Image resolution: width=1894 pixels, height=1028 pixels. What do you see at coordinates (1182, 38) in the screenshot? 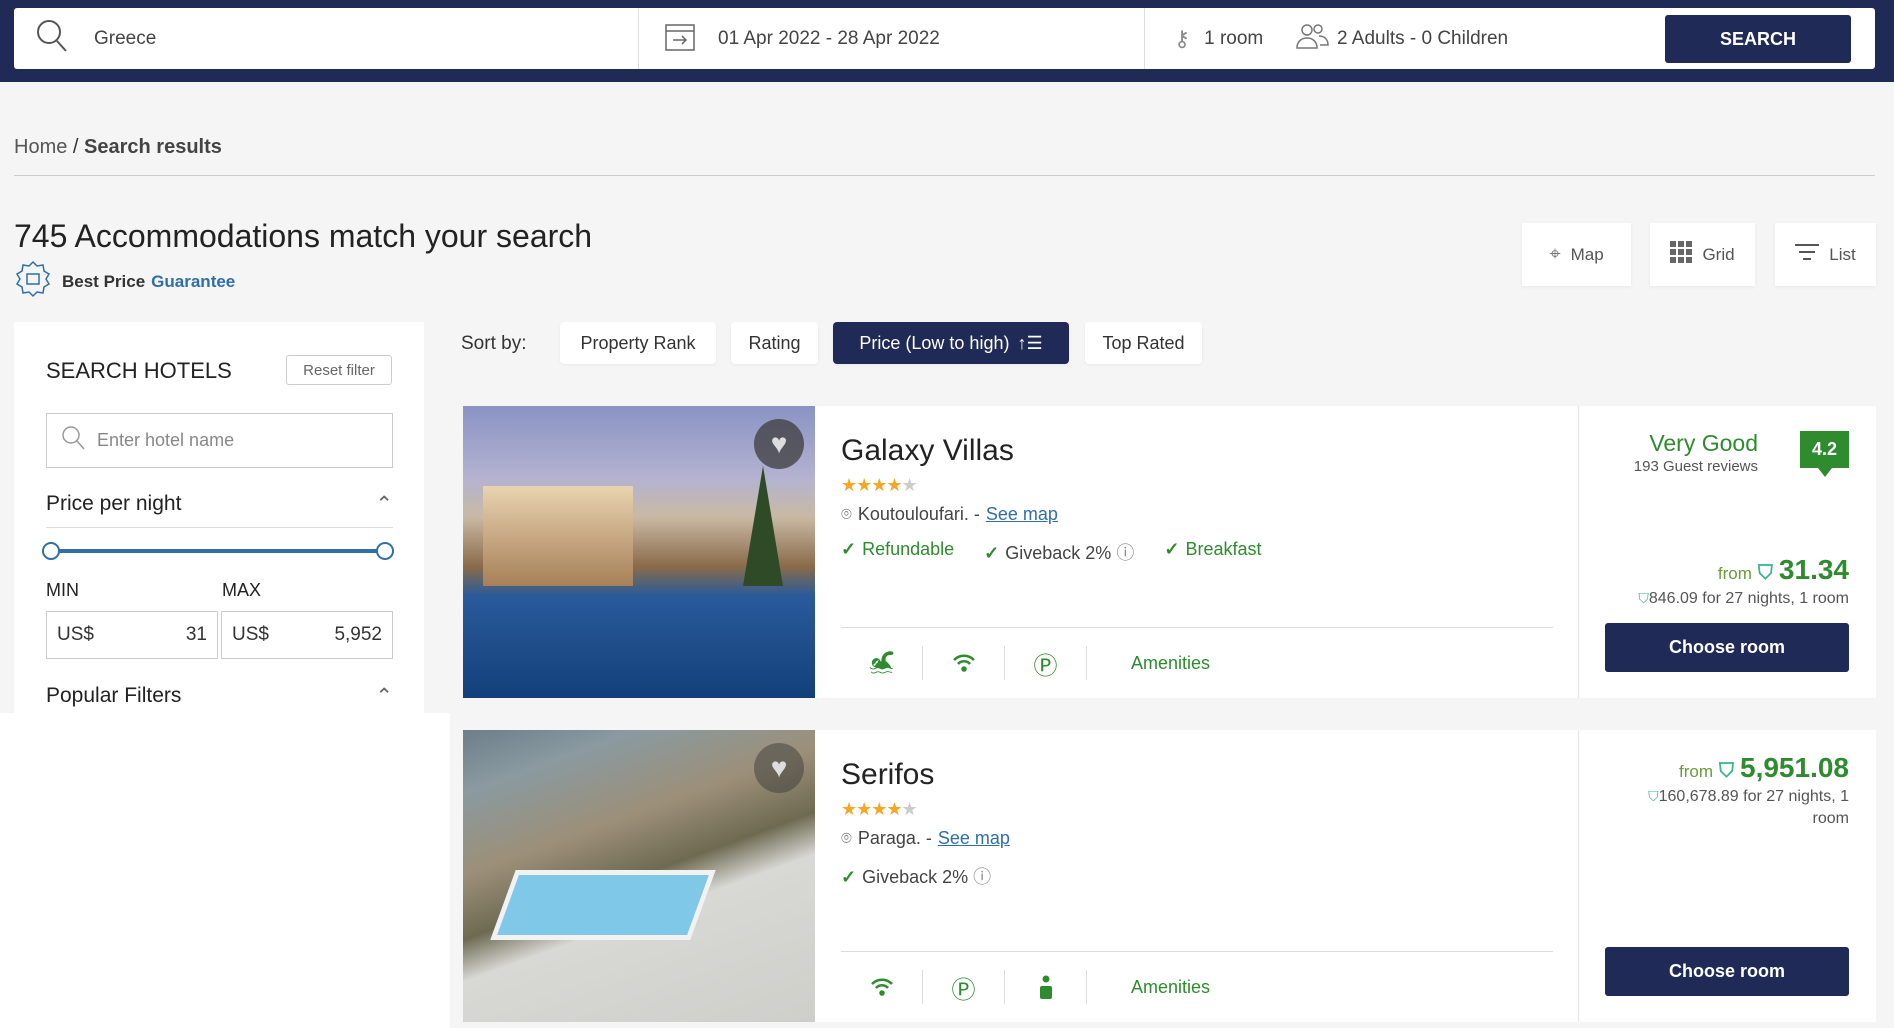
I see `key-icon: ⚷` at bounding box center [1182, 38].